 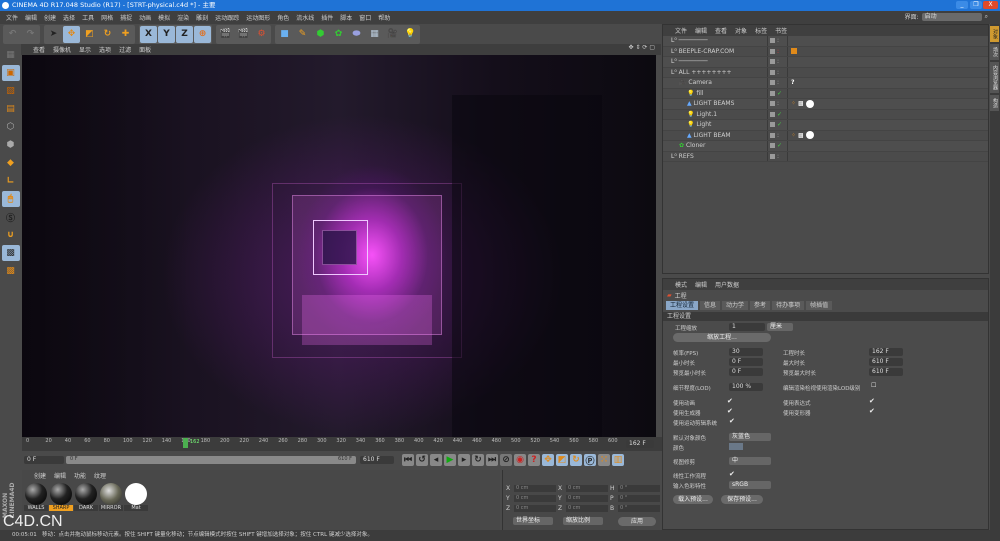 I want to click on move-tool-icon: ✥, so click(x=71, y=34).